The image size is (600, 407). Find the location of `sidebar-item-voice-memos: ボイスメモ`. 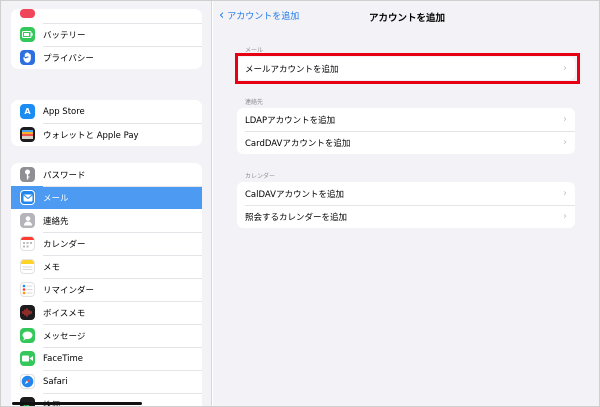

sidebar-item-voice-memos: ボイスメモ is located at coordinates (106, 312).